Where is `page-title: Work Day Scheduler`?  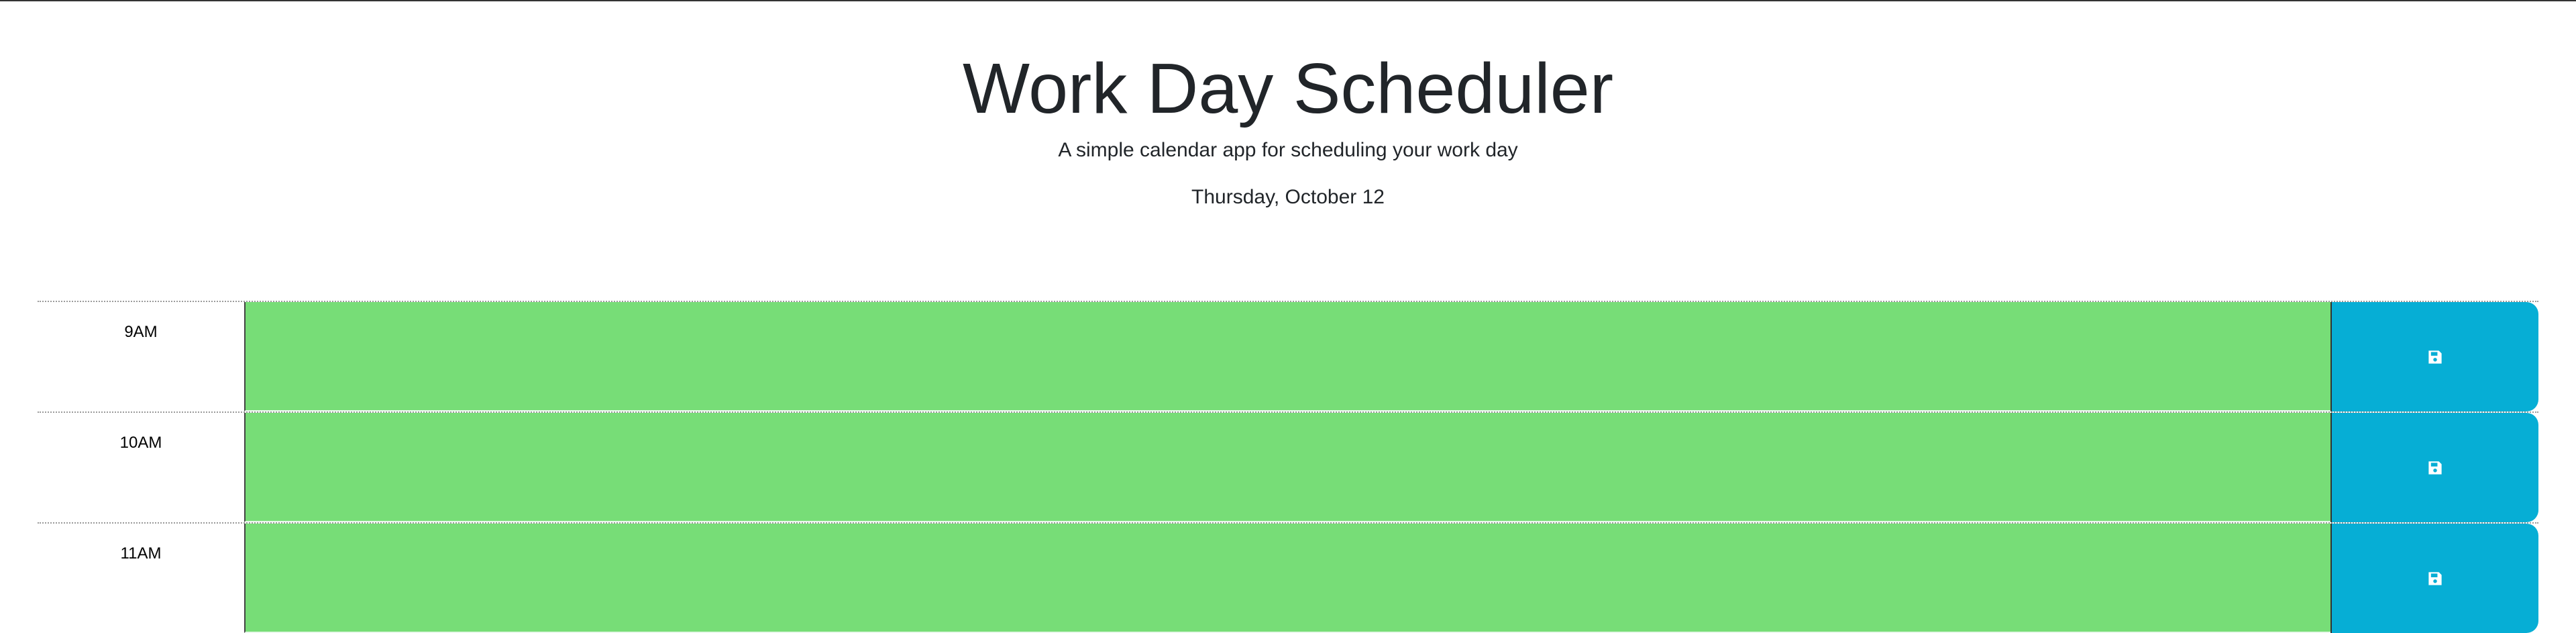 page-title: Work Day Scheduler is located at coordinates (1288, 88).